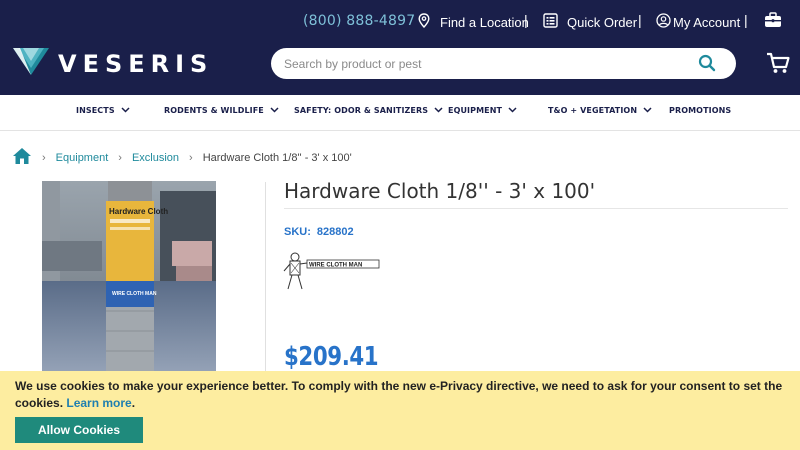 The image size is (800, 450). Describe the element at coordinates (134, 294) in the screenshot. I see `product-label-text-2: WIRE CLOTH MAN` at that location.